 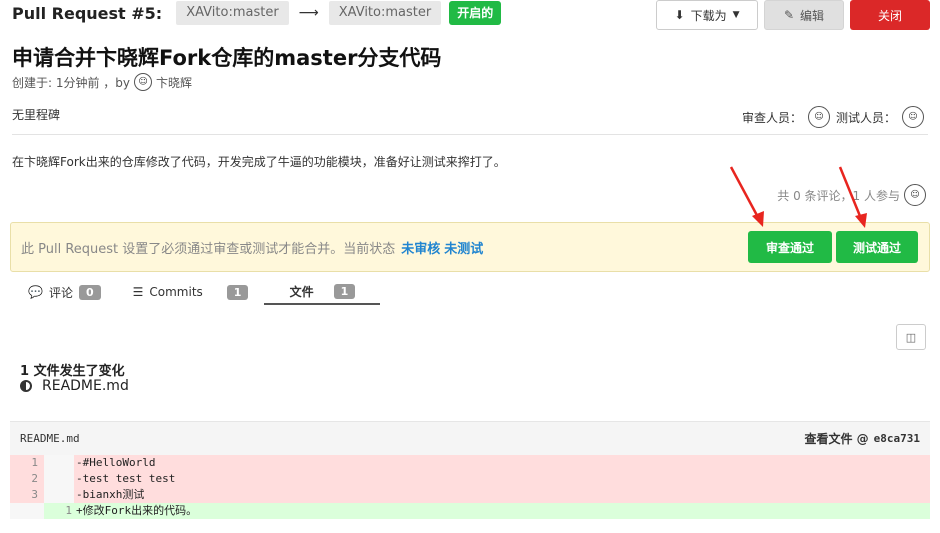 I want to click on diff-line: 1 +修改Fork出来的代码。, so click(x=470, y=511).